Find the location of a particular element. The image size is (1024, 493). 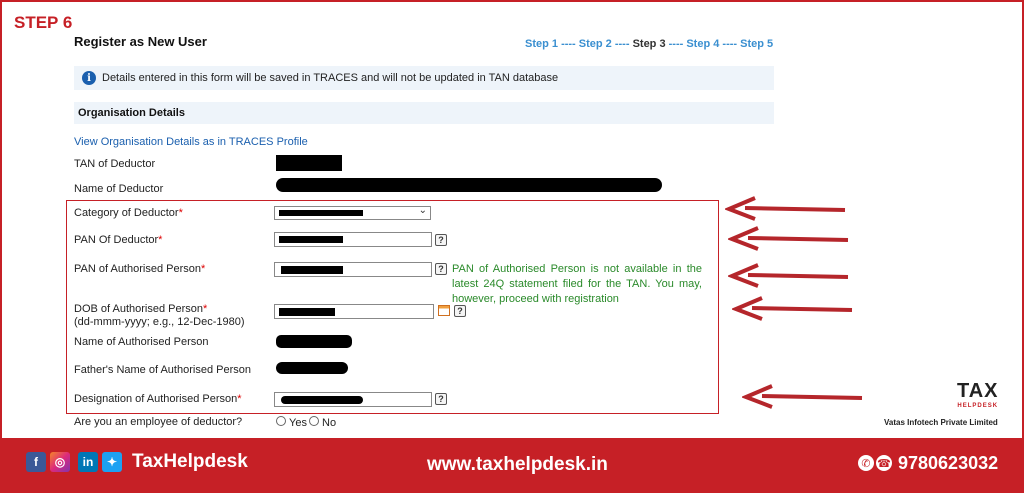

category-value-redacted is located at coordinates (321, 213).